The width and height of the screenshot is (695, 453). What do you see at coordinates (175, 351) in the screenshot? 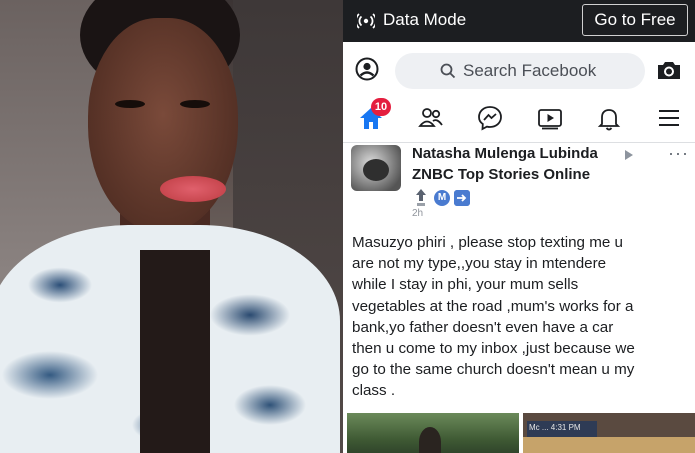
I see `photo-collar-gap` at bounding box center [175, 351].